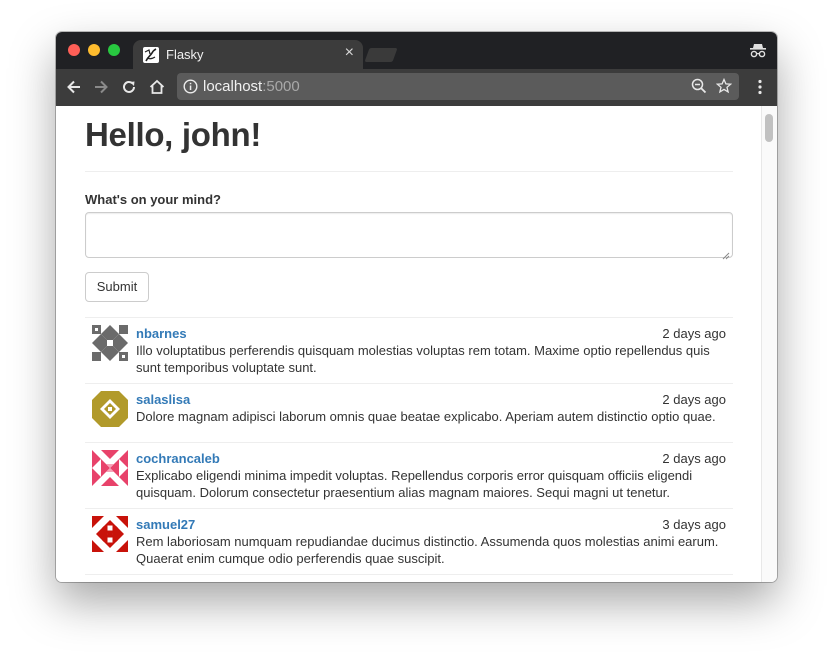 The height and width of the screenshot is (662, 833). I want to click on post-author-link: cochrancaleb, so click(178, 458).